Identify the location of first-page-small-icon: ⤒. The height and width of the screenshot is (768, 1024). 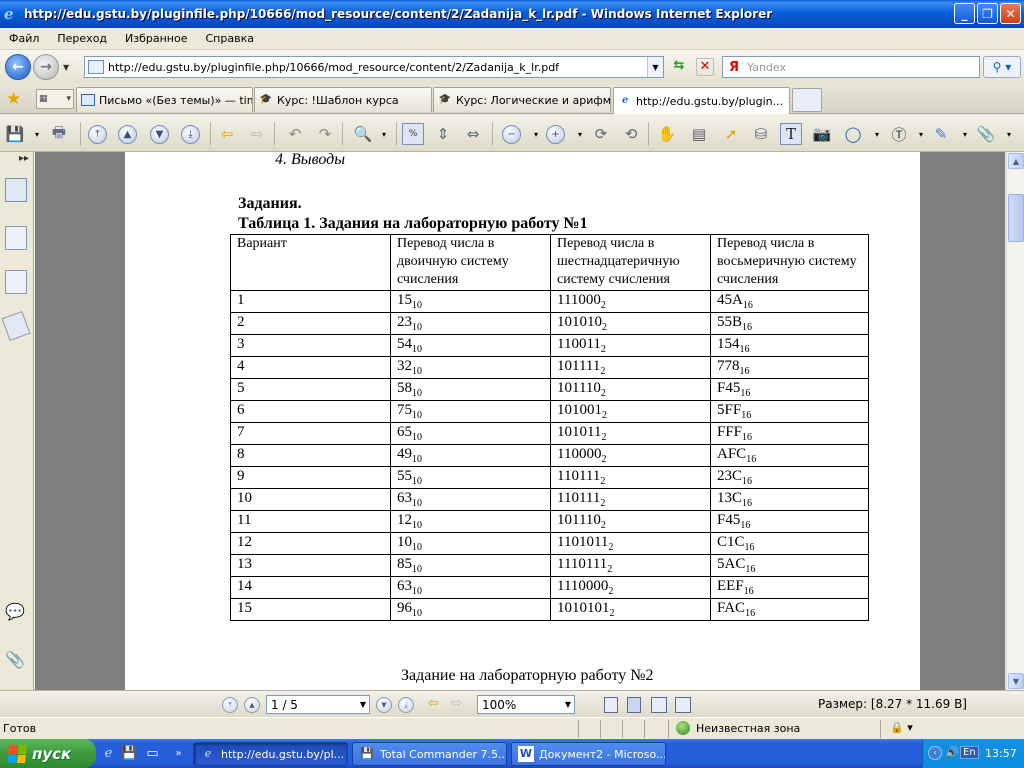
(230, 705).